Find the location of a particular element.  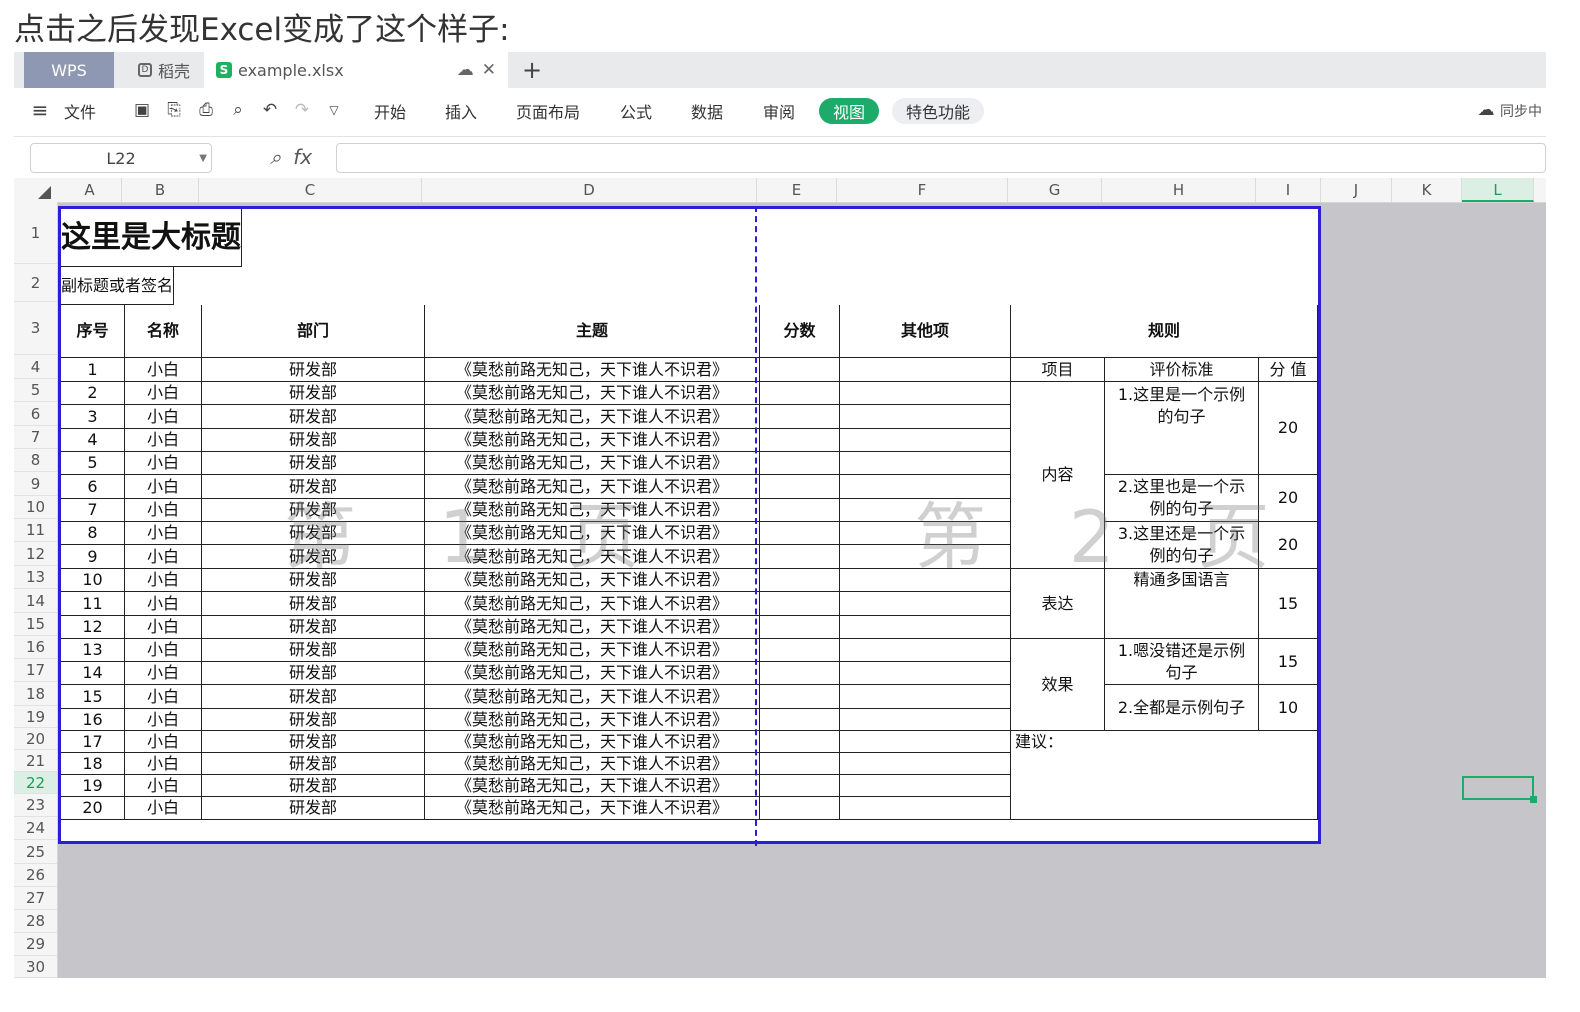

table-cell: 9 is located at coordinates (93, 557).